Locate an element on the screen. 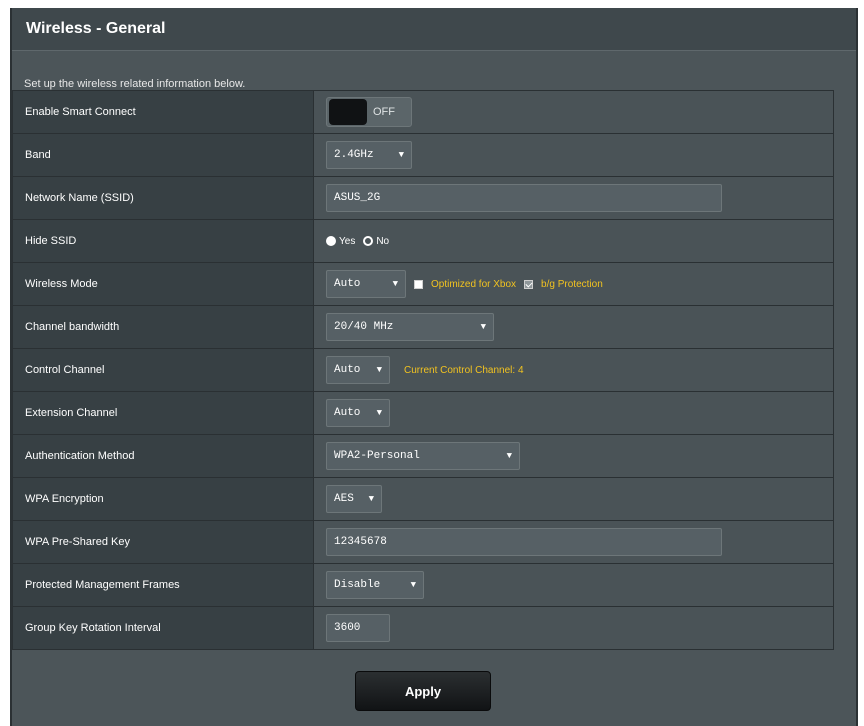 Image resolution: width=864 pixels, height=726 pixels. group-key-label: Group Key Rotation Interval is located at coordinates (163, 628).